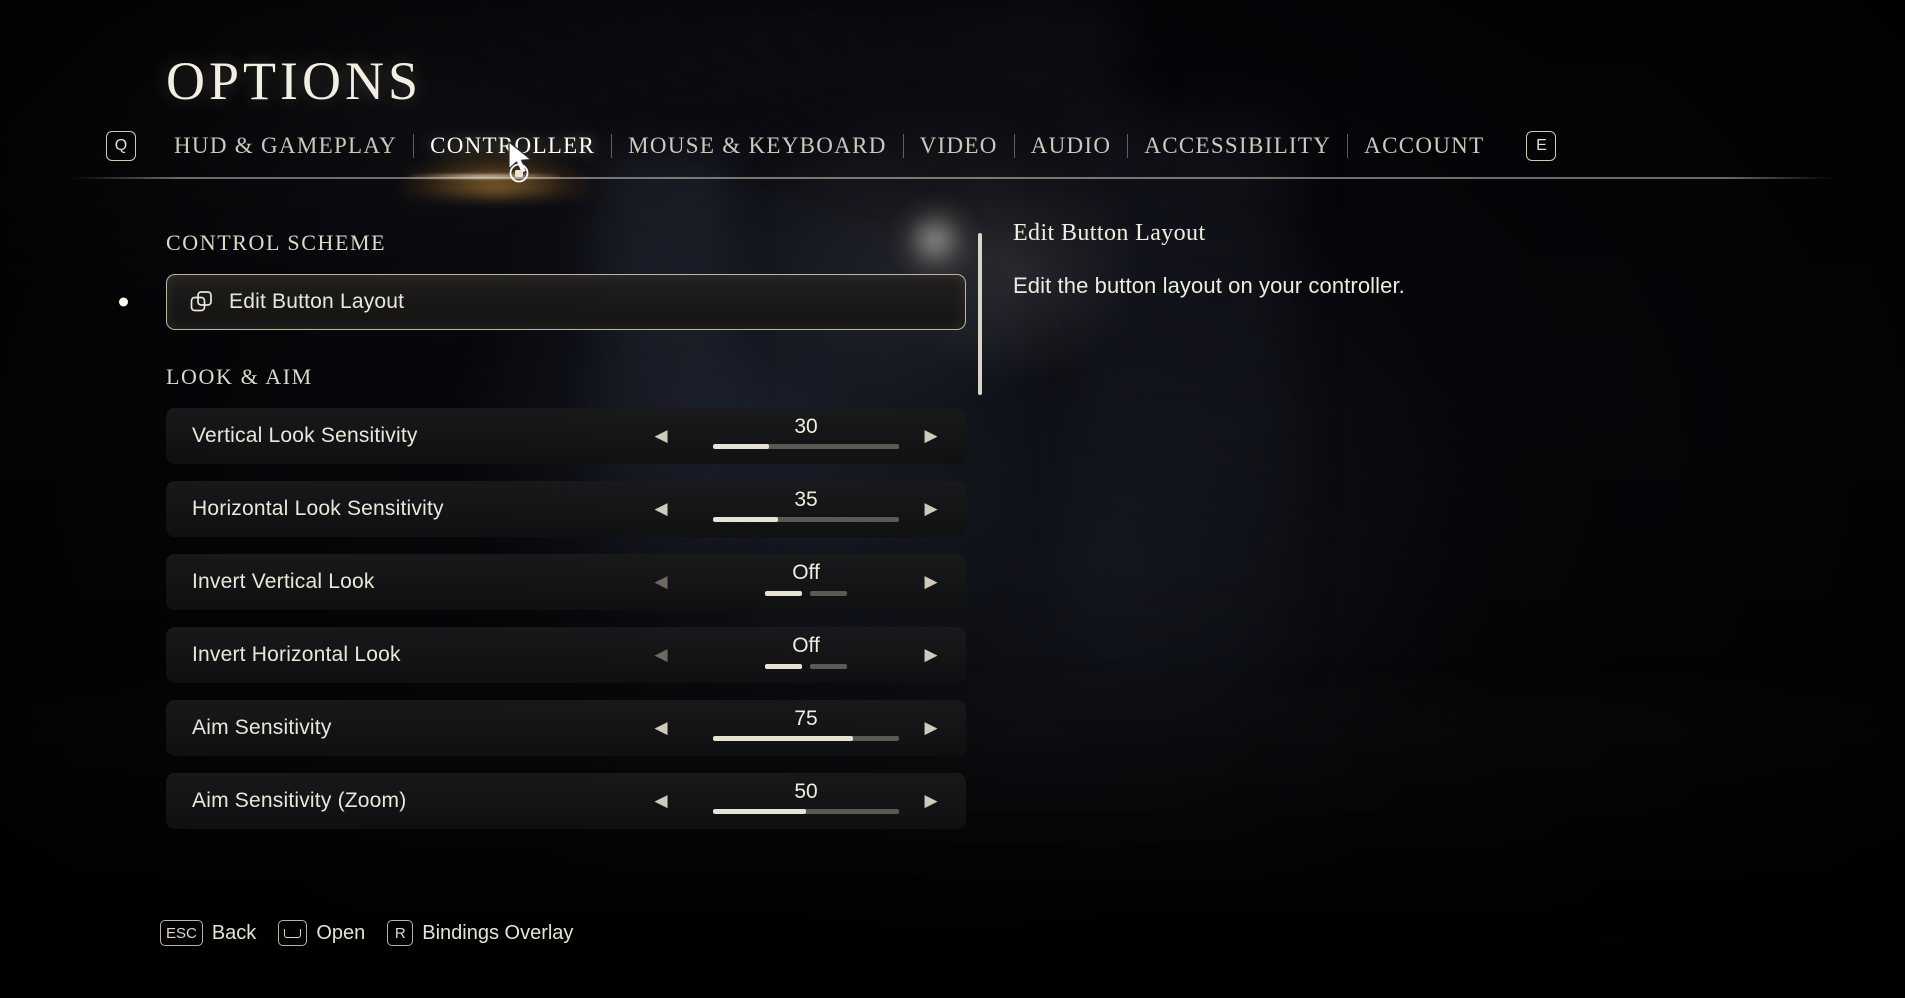 The image size is (1905, 998). What do you see at coordinates (208, 933) in the screenshot?
I see `footer-hint: ESC Back` at bounding box center [208, 933].